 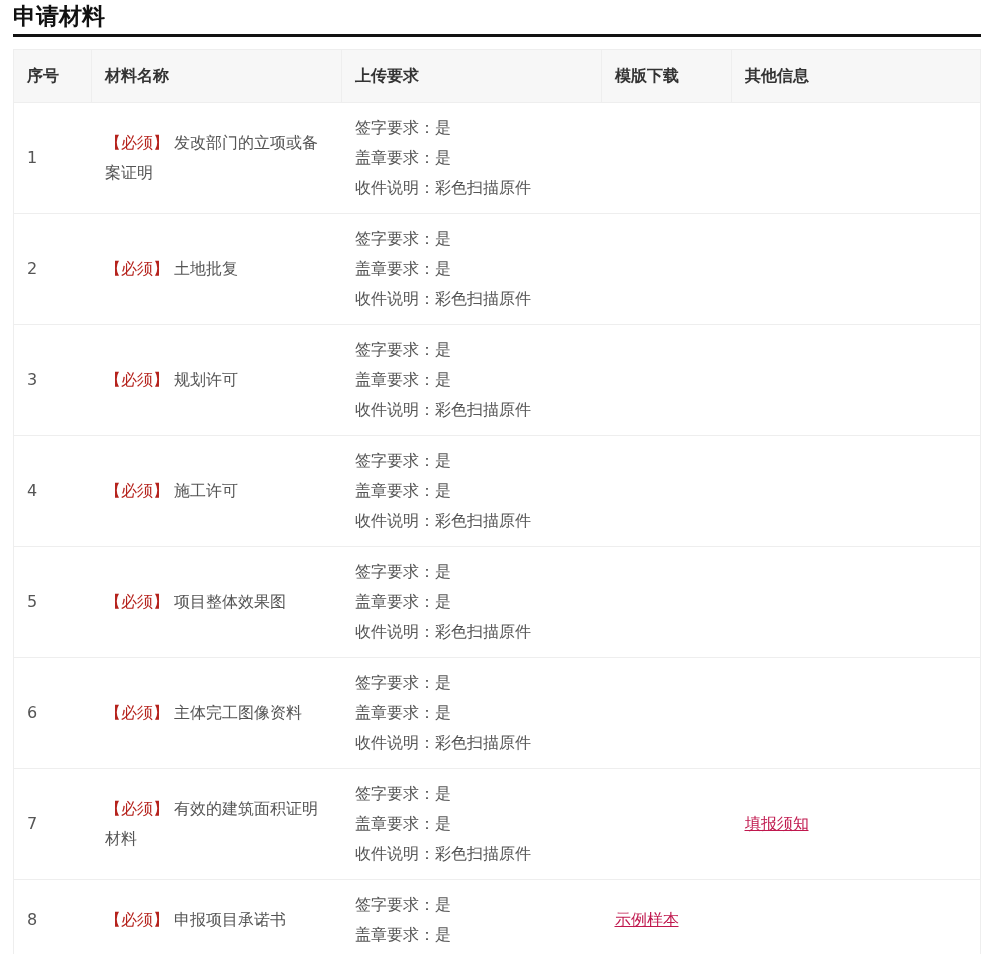 I want to click on template-link: 示例样本, so click(x=646, y=920).